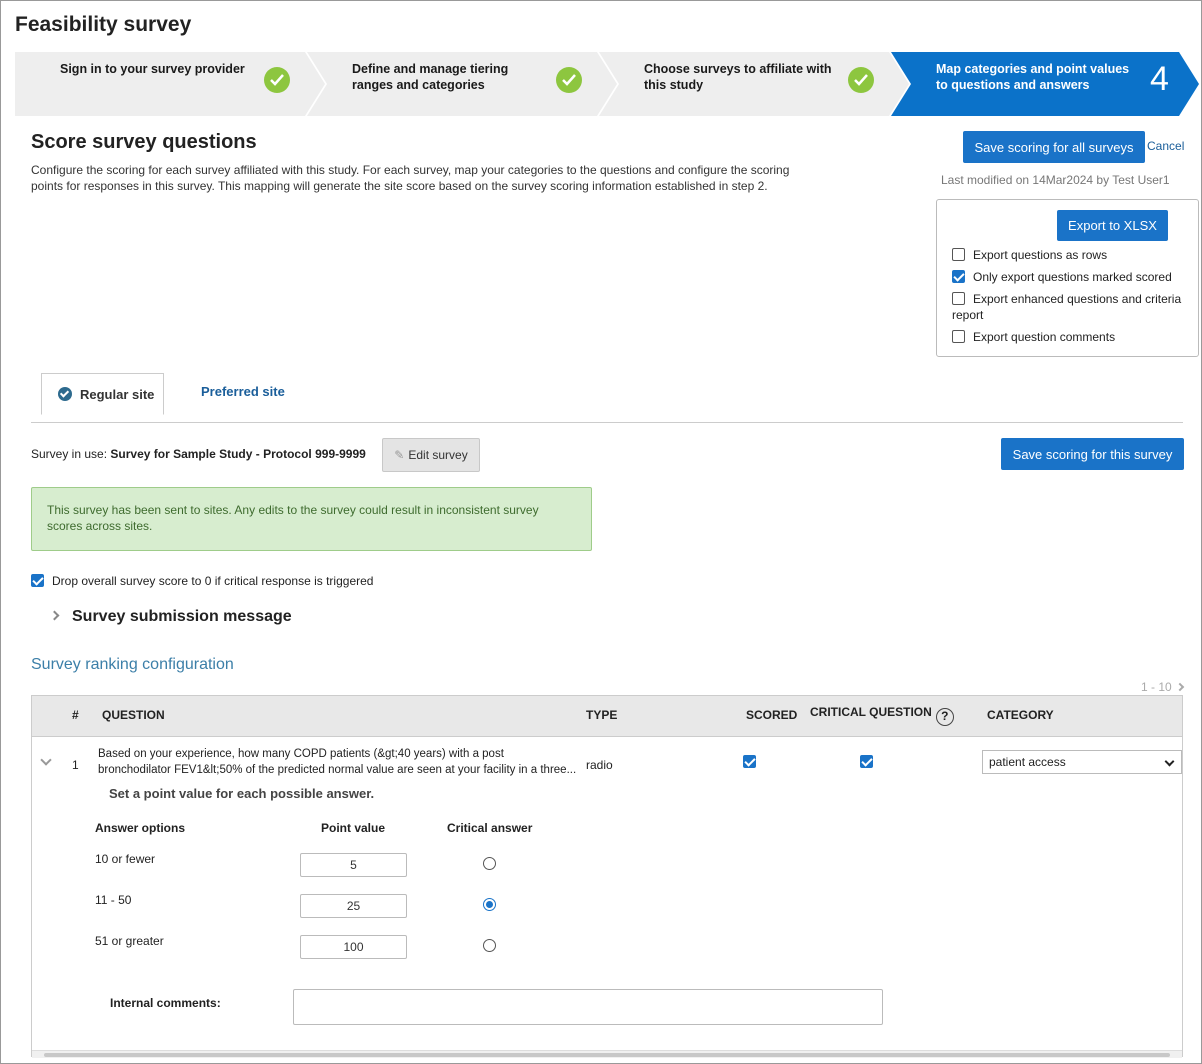 This screenshot has height=1064, width=1202. I want to click on col-category: CATEGORY, so click(1020, 715).